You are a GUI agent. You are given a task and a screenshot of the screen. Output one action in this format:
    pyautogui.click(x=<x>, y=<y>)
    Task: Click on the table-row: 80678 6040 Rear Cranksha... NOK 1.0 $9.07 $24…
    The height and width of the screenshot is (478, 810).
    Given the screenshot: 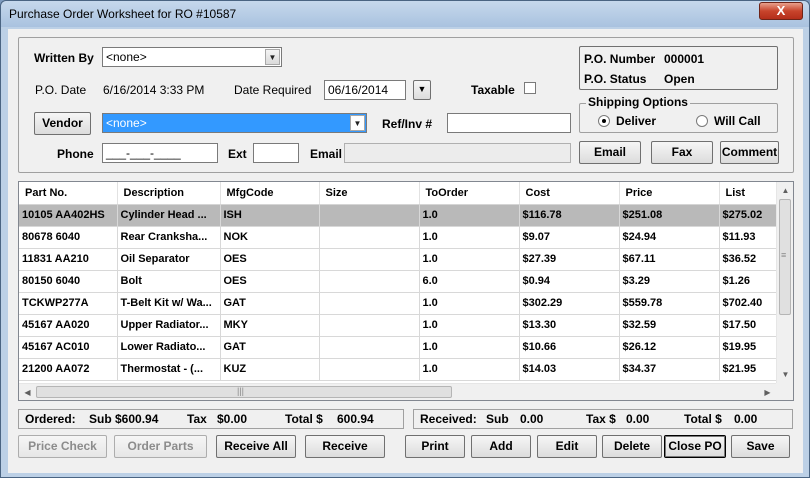 What is the action you would take?
    pyautogui.click(x=399, y=237)
    